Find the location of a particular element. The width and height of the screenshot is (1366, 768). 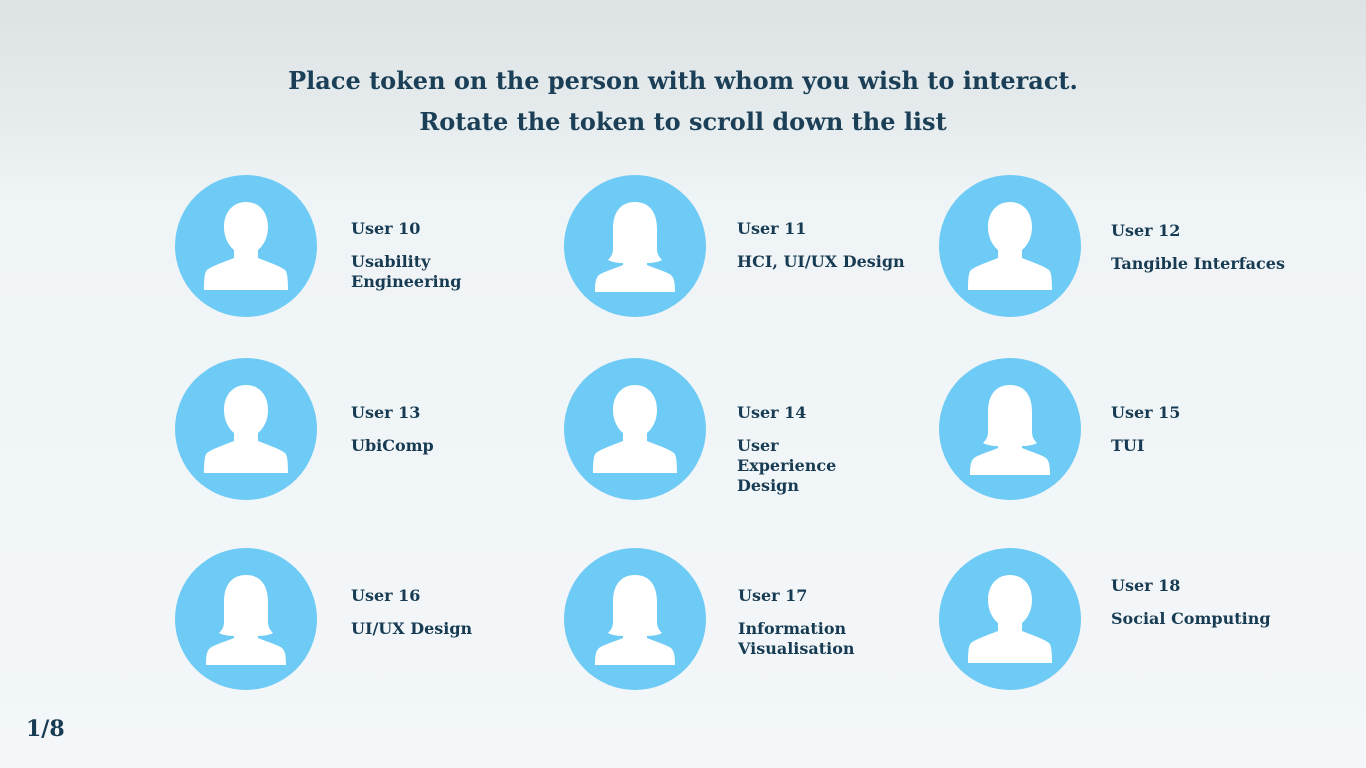

user-name: User 17 is located at coordinates (773, 595).